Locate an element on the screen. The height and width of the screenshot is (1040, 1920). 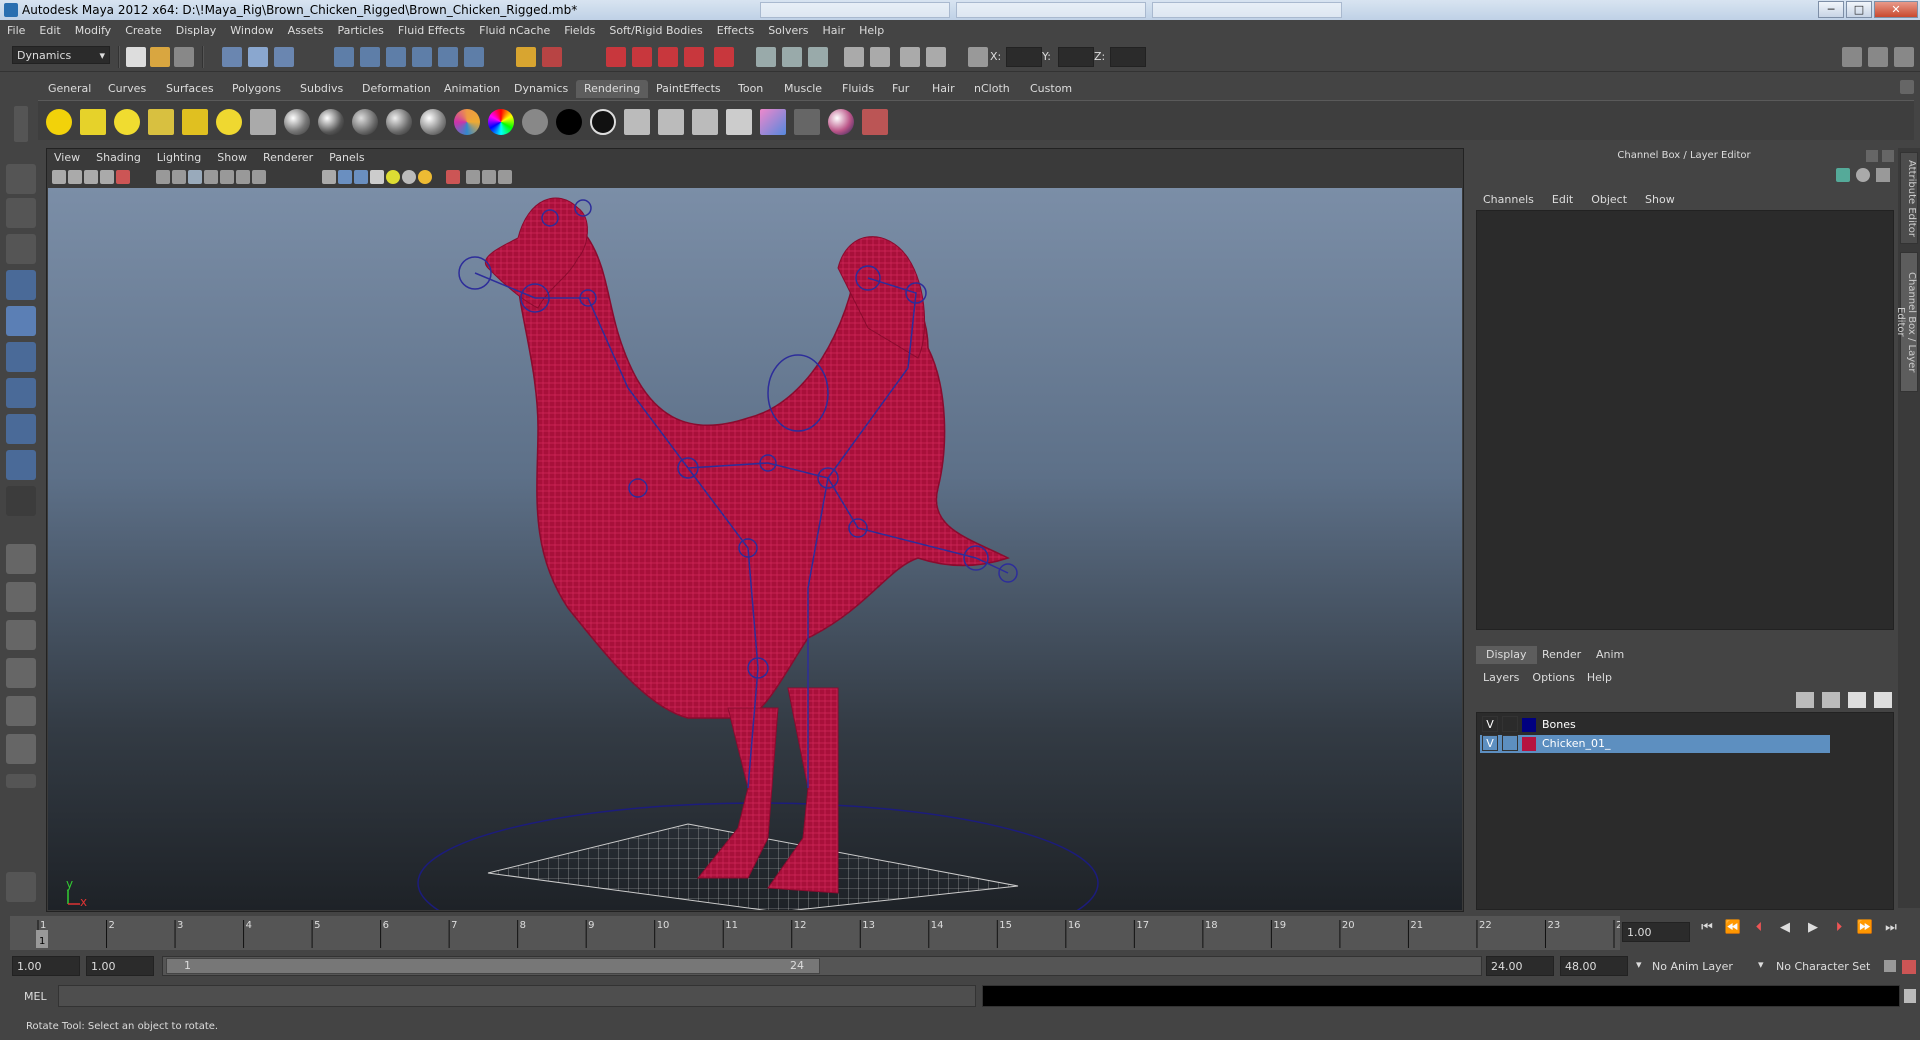
script-editor-icon is located at coordinates (1910, 996).